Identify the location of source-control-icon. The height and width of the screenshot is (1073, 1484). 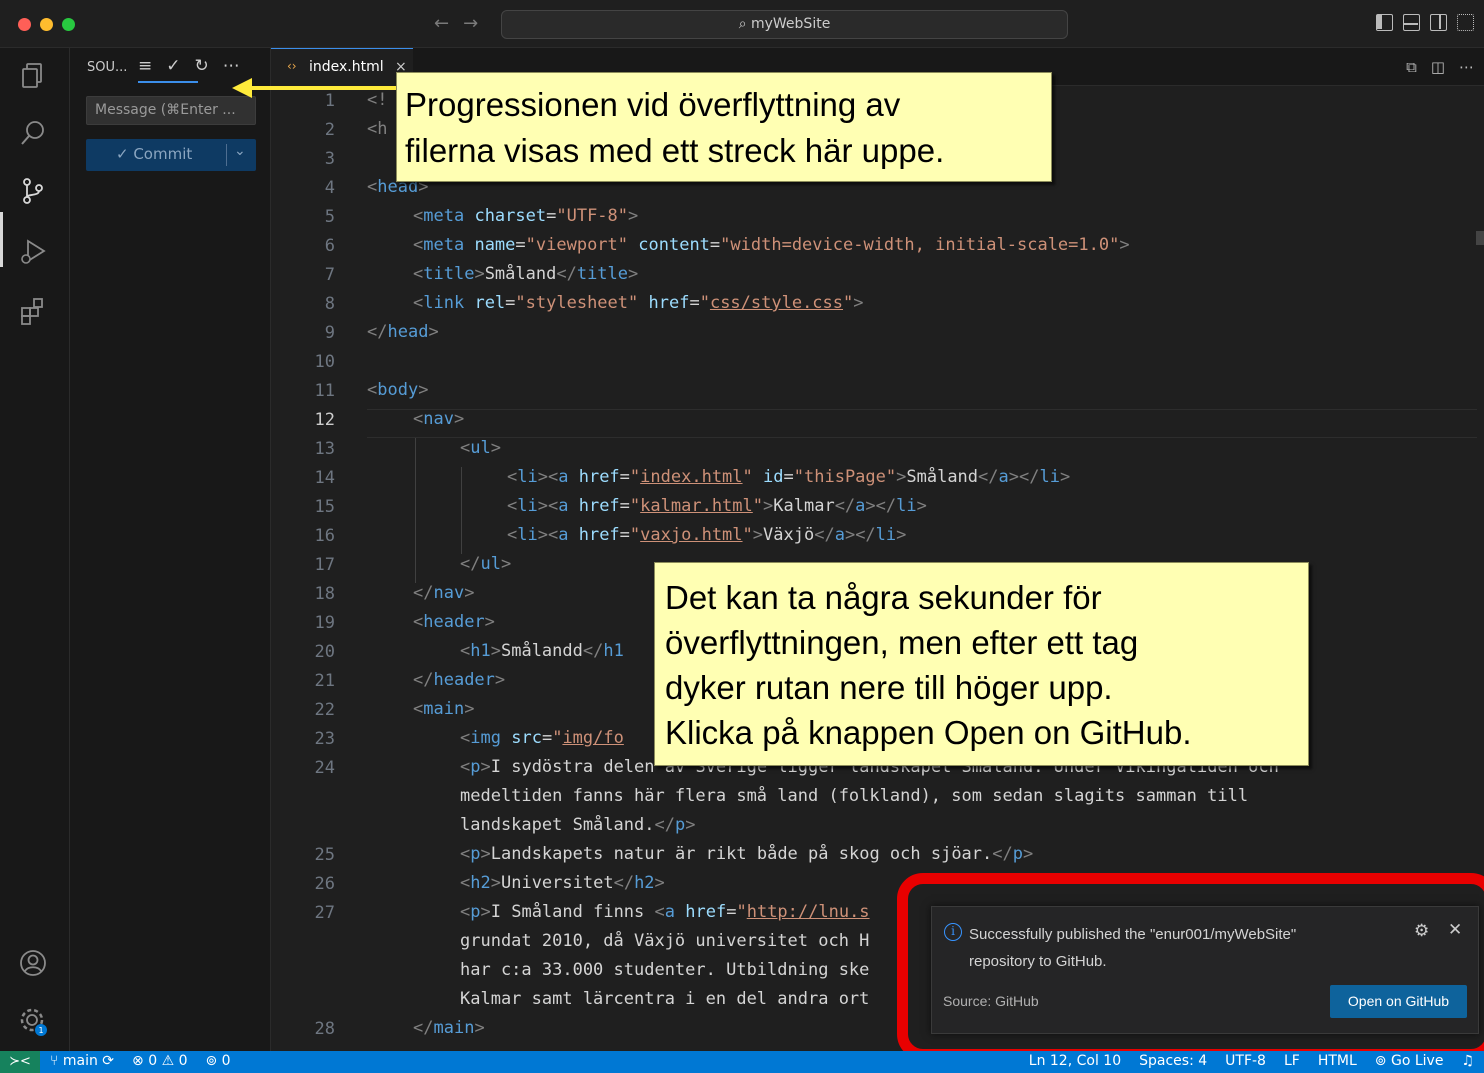
(33, 191).